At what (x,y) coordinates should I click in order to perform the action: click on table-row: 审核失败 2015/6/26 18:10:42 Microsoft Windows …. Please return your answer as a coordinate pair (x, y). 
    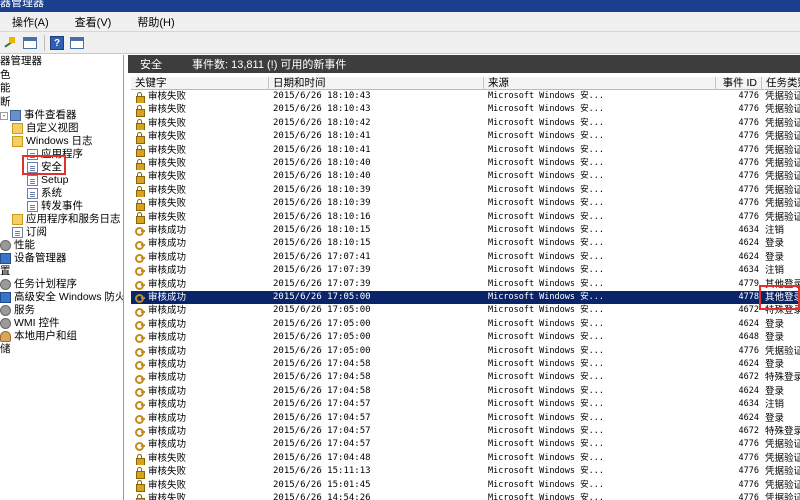
    Looking at the image, I should click on (465, 124).